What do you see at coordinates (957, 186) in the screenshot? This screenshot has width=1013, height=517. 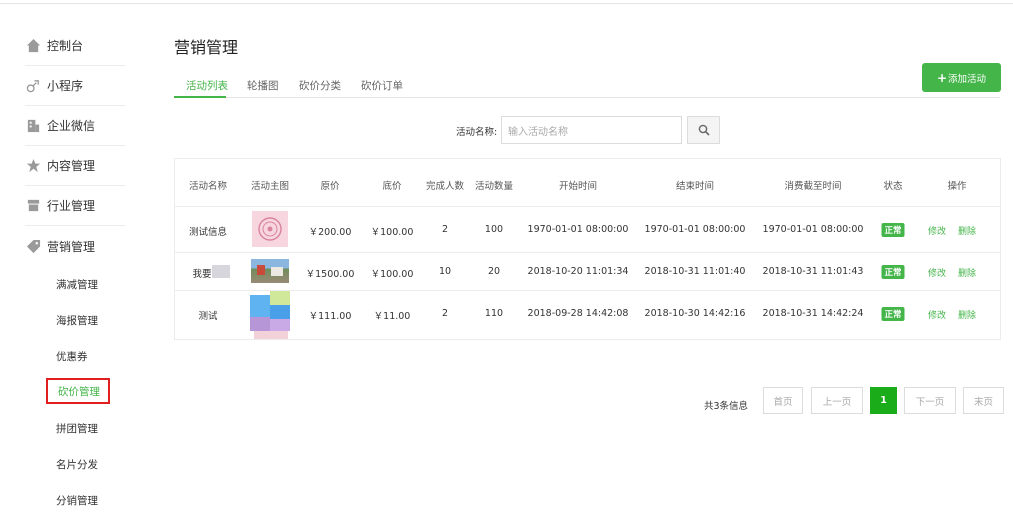 I see `col-header: 操作` at bounding box center [957, 186].